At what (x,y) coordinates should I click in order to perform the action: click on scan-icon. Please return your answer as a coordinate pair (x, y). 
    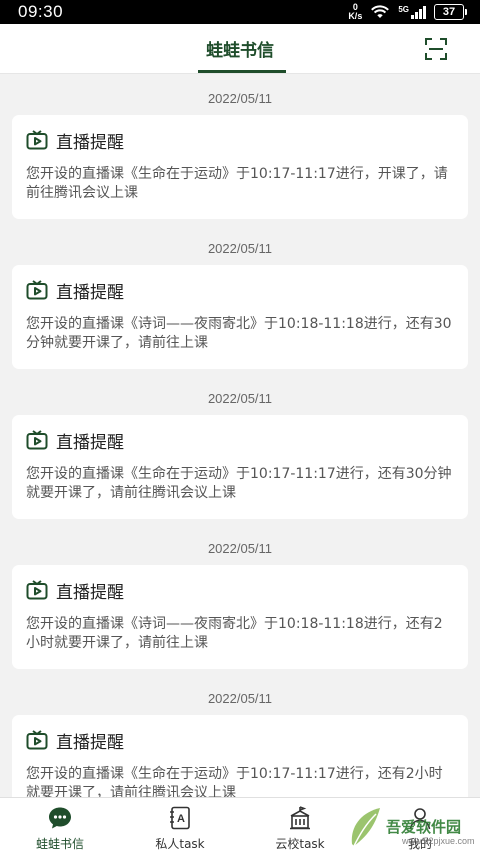
    Looking at the image, I should click on (436, 49).